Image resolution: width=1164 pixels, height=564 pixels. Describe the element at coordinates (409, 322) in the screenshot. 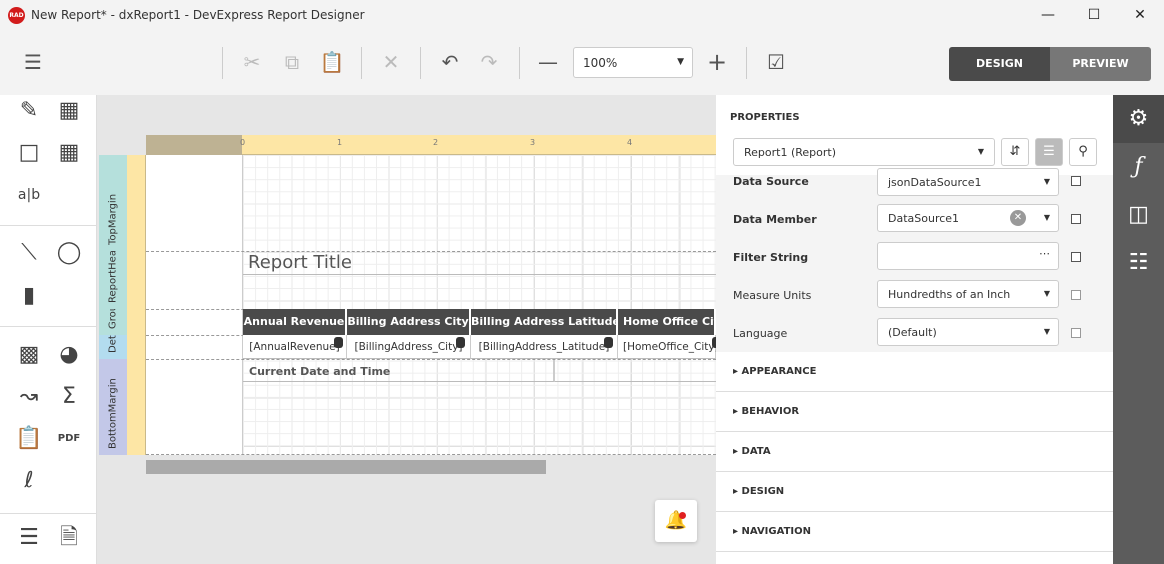

I see `header-cell: Billing Address City` at that location.